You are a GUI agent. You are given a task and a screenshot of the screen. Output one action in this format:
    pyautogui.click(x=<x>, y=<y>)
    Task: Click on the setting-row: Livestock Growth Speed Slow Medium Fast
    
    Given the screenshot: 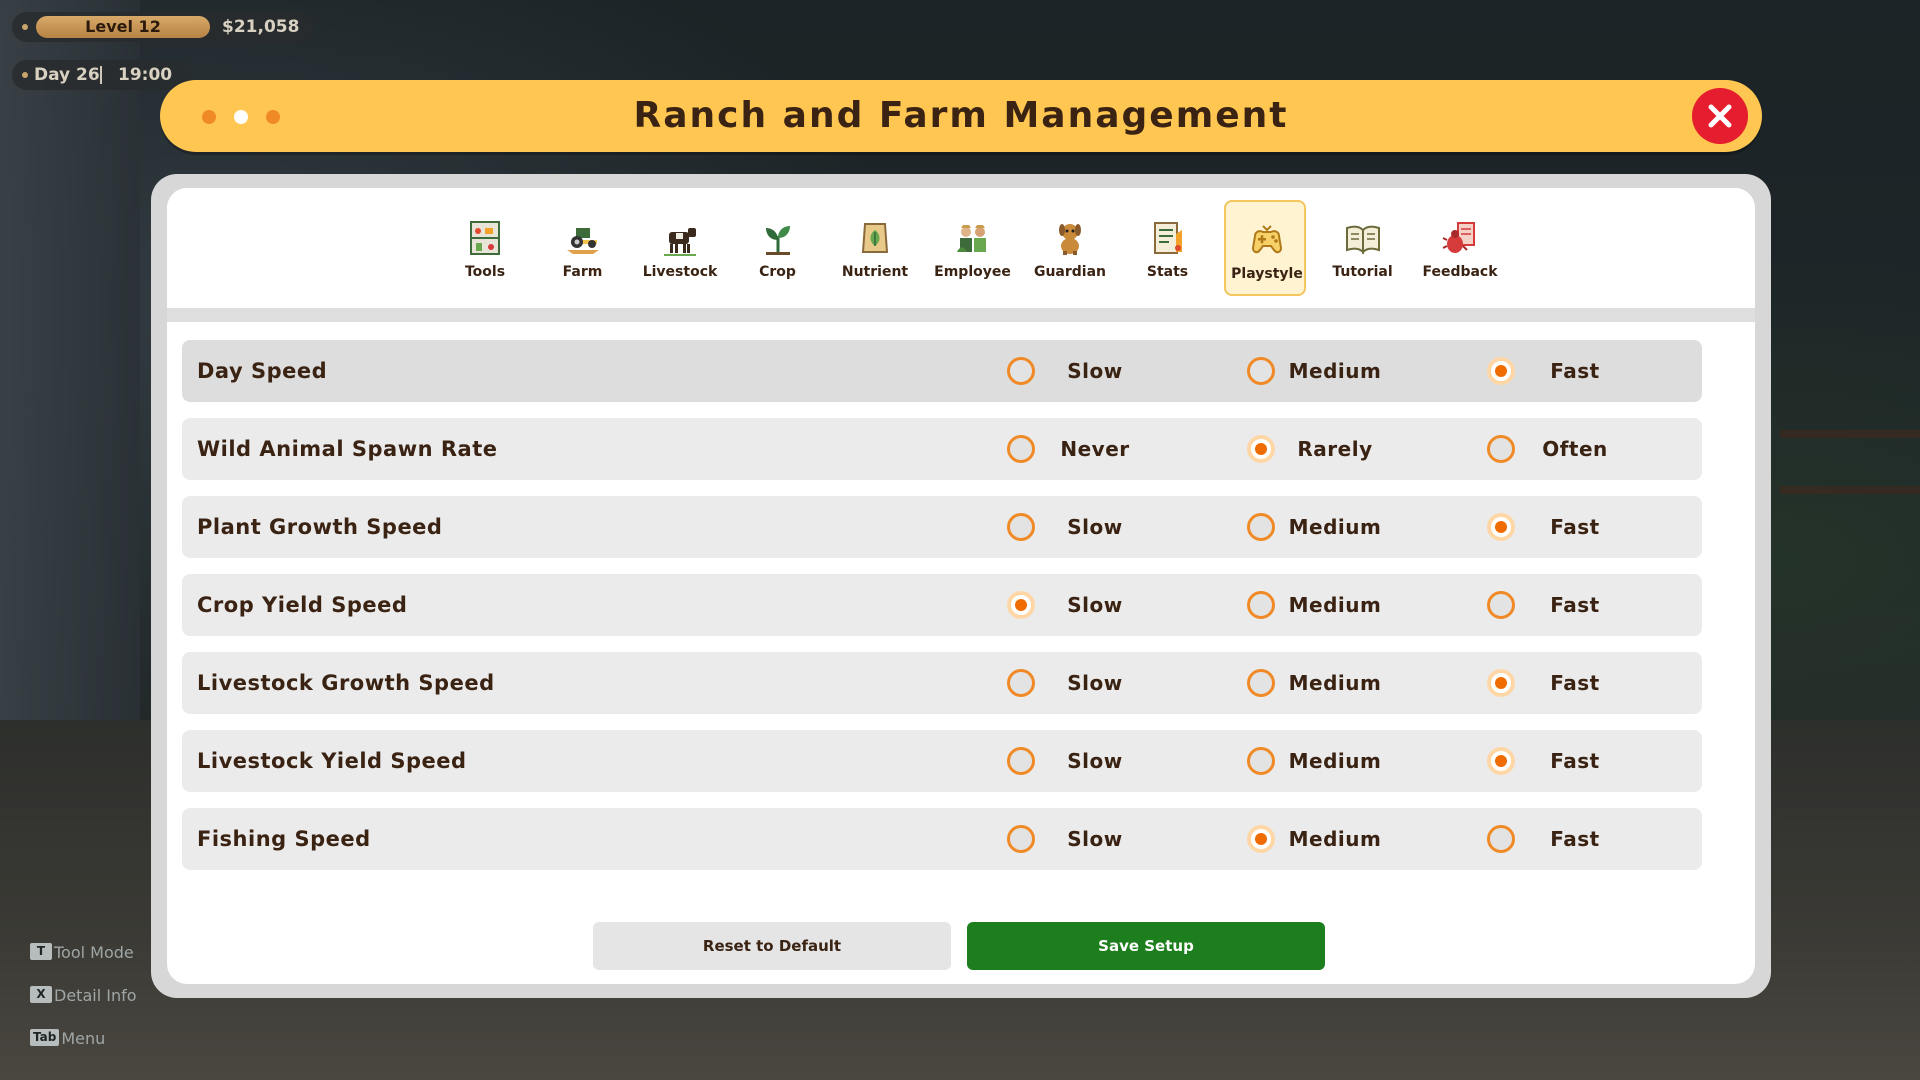 What is the action you would take?
    pyautogui.click(x=942, y=683)
    